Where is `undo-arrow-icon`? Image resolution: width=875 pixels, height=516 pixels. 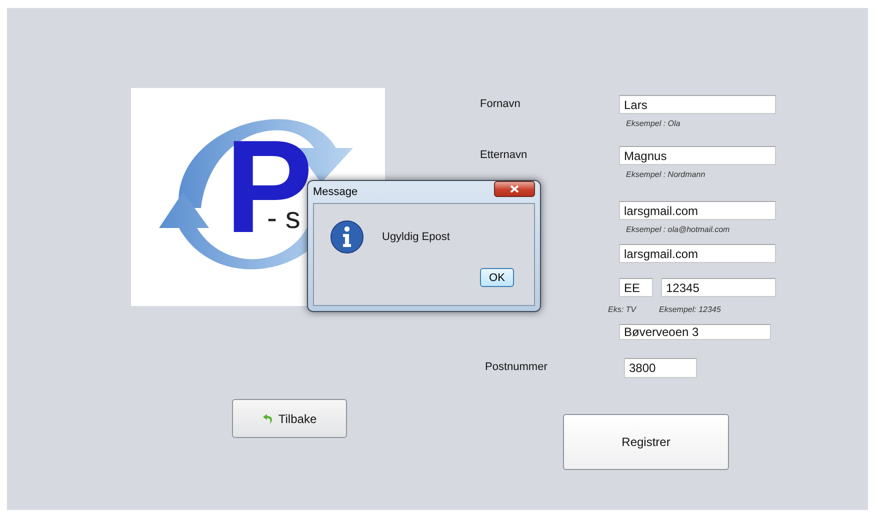 undo-arrow-icon is located at coordinates (268, 418).